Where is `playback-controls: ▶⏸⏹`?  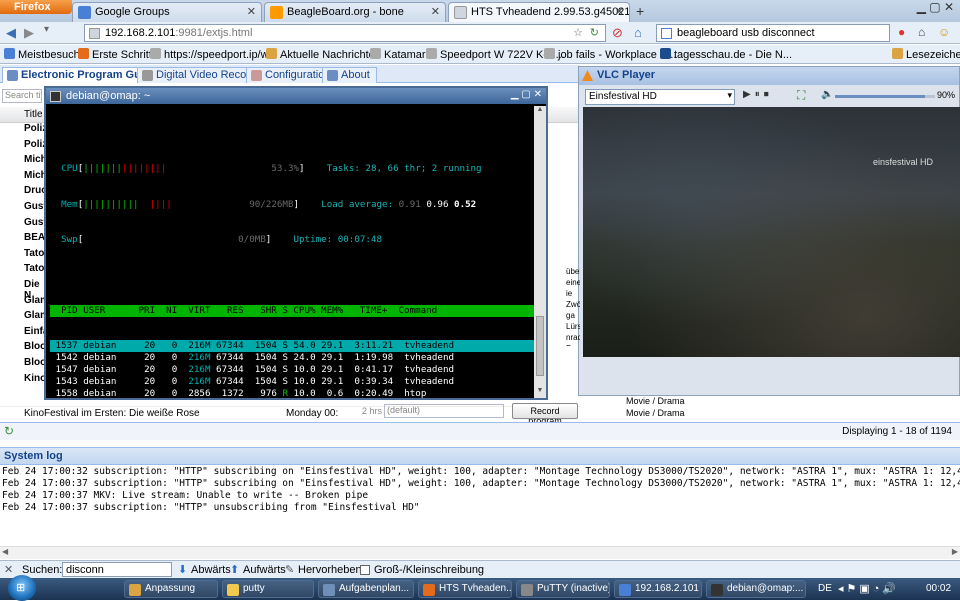
playback-controls: ▶⏸⏹ is located at coordinates (758, 94).